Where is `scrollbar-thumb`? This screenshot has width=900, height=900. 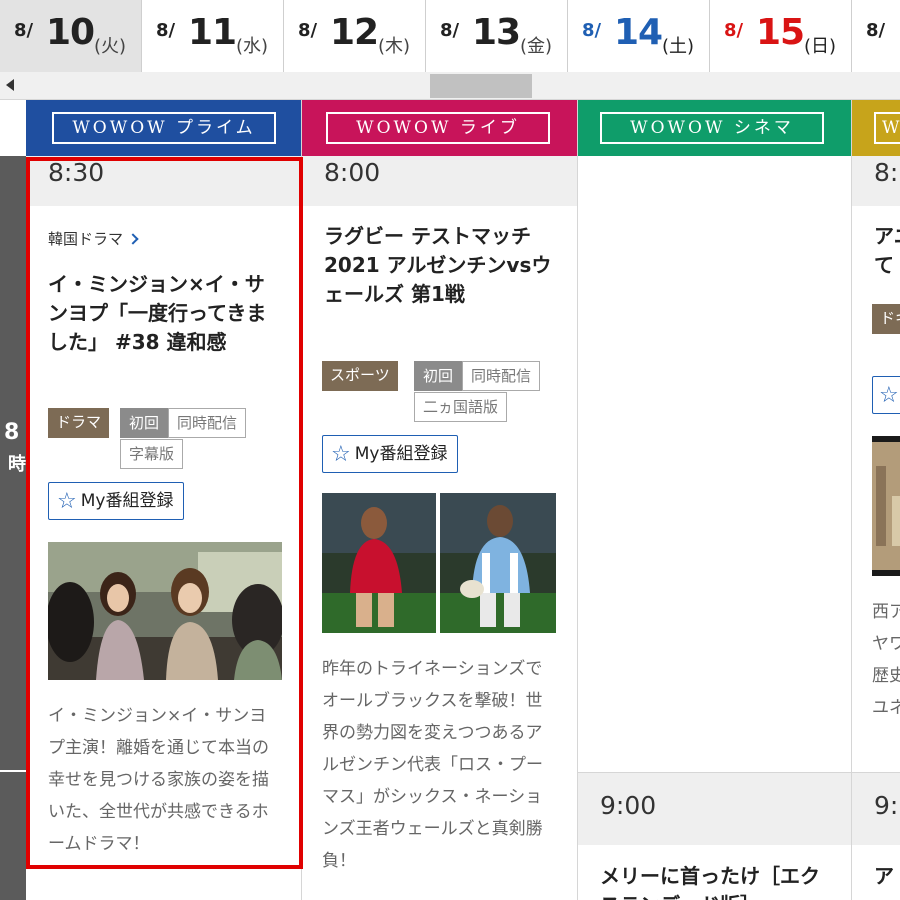 scrollbar-thumb is located at coordinates (481, 86).